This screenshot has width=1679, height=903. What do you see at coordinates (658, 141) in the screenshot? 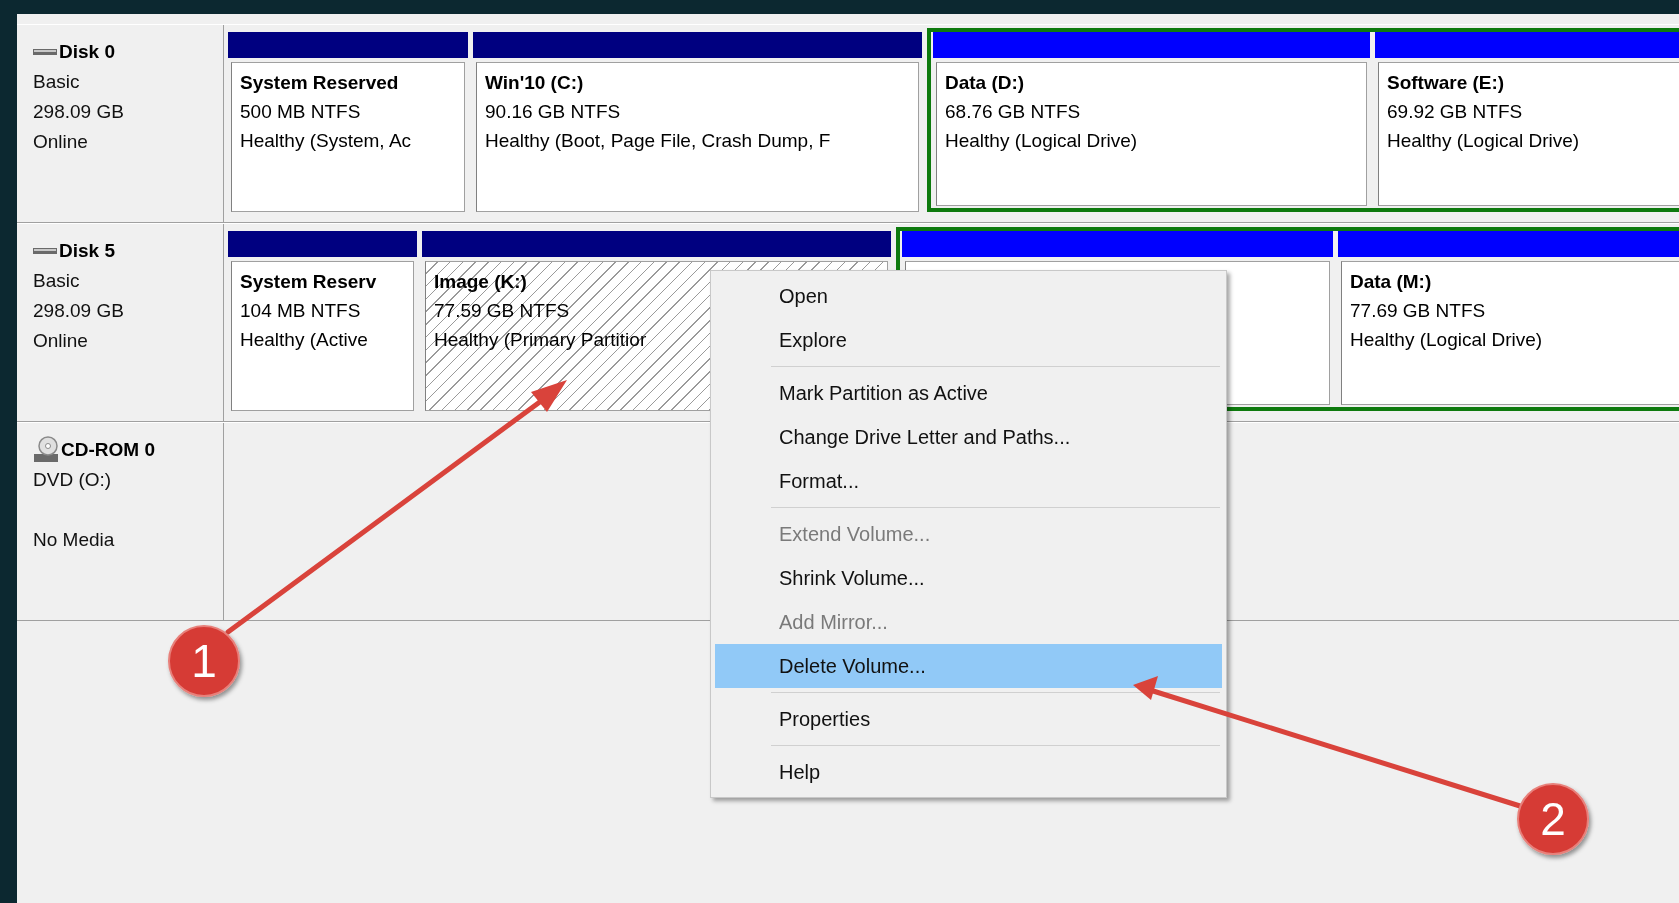
I see `partition-status: Healthy (Boot, Page File, Crash Dump, F` at bounding box center [658, 141].